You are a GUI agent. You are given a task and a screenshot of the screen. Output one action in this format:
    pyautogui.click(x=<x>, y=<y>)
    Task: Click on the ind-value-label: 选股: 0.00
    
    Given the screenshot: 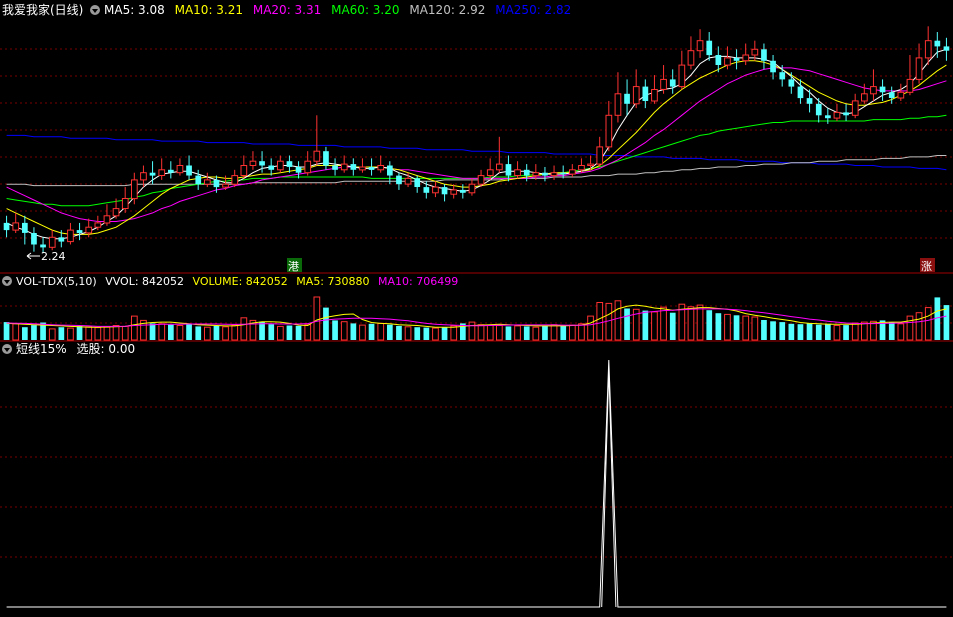 What is the action you would take?
    pyautogui.click(x=106, y=349)
    